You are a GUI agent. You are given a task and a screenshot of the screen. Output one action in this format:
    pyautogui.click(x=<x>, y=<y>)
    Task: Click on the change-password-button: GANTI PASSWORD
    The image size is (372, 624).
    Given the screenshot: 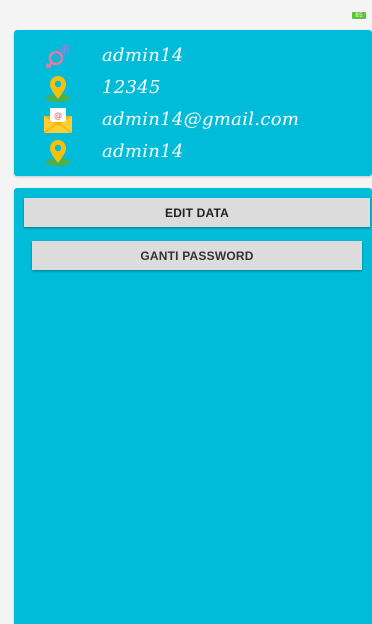 What is the action you would take?
    pyautogui.click(x=197, y=255)
    